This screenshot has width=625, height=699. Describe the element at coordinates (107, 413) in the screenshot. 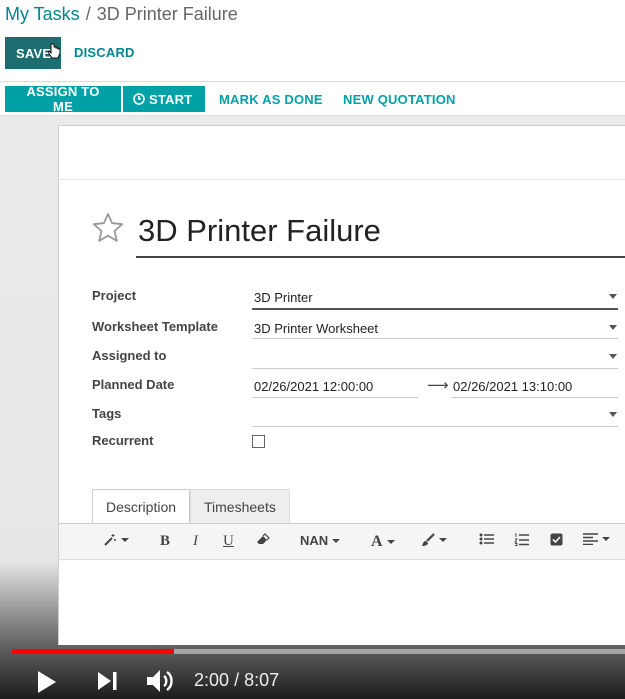

I see `tags-label: Tags` at that location.